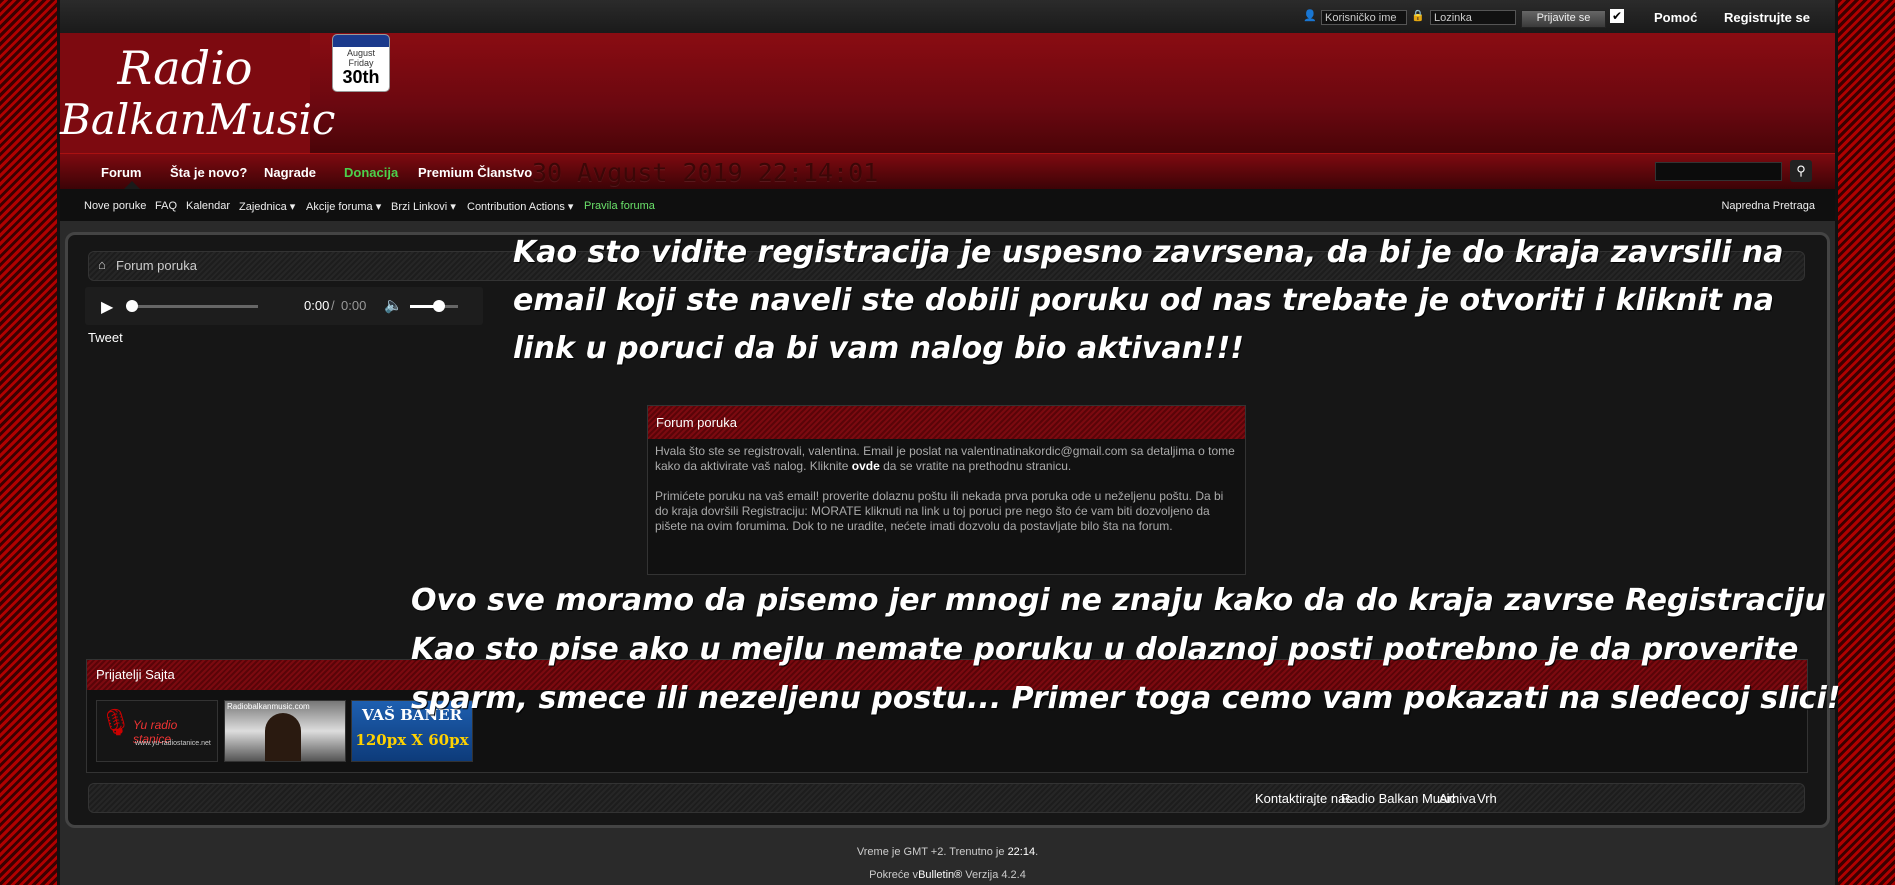 The height and width of the screenshot is (885, 1895). Describe the element at coordinates (195, 306) in the screenshot. I see `seek-bar` at that location.